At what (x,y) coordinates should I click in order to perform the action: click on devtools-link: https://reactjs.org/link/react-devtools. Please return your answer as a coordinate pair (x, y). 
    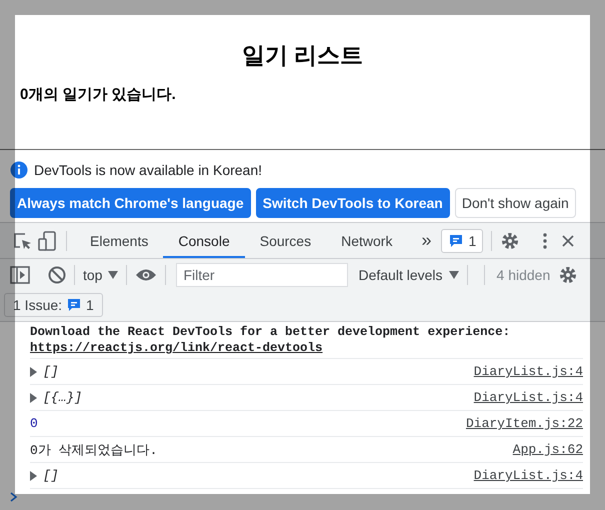
    Looking at the image, I should click on (176, 348).